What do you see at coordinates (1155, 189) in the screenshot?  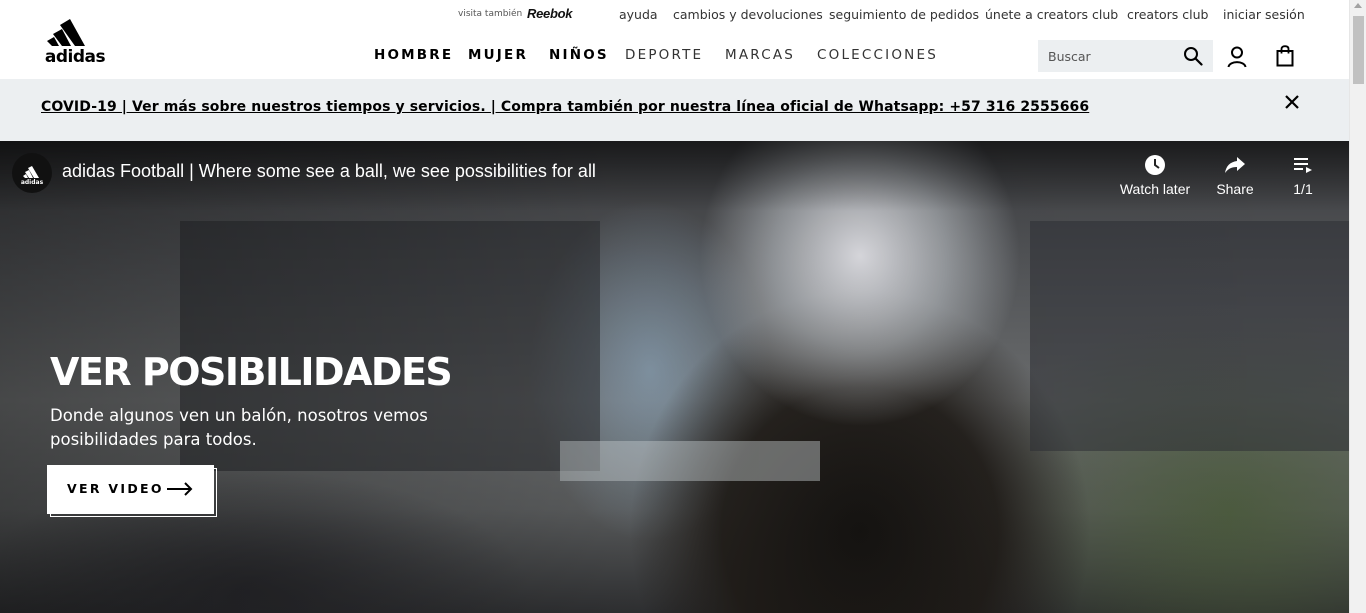 I see `watch-later-label: Watch later` at bounding box center [1155, 189].